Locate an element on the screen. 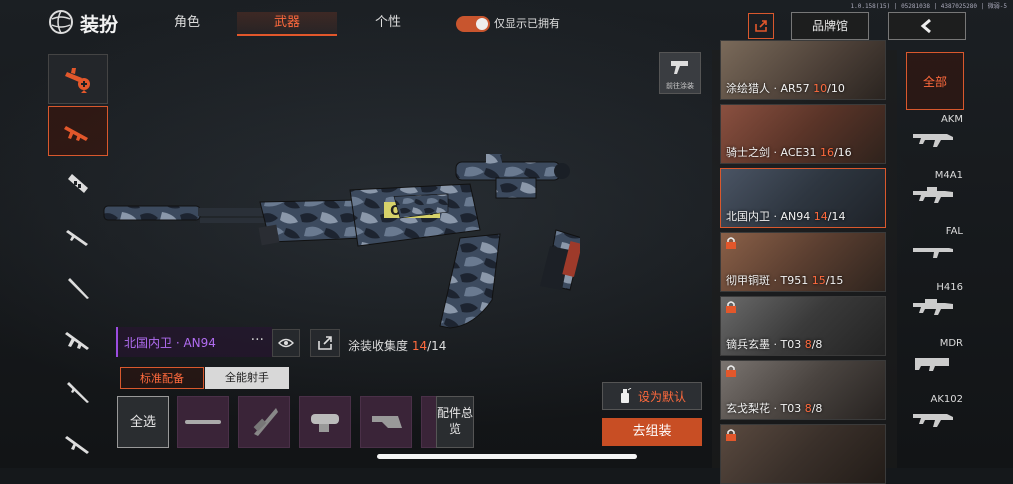 The height and width of the screenshot is (484, 1013). skin-name: 涂绘猎人 · AR57 10/10 is located at coordinates (785, 88).